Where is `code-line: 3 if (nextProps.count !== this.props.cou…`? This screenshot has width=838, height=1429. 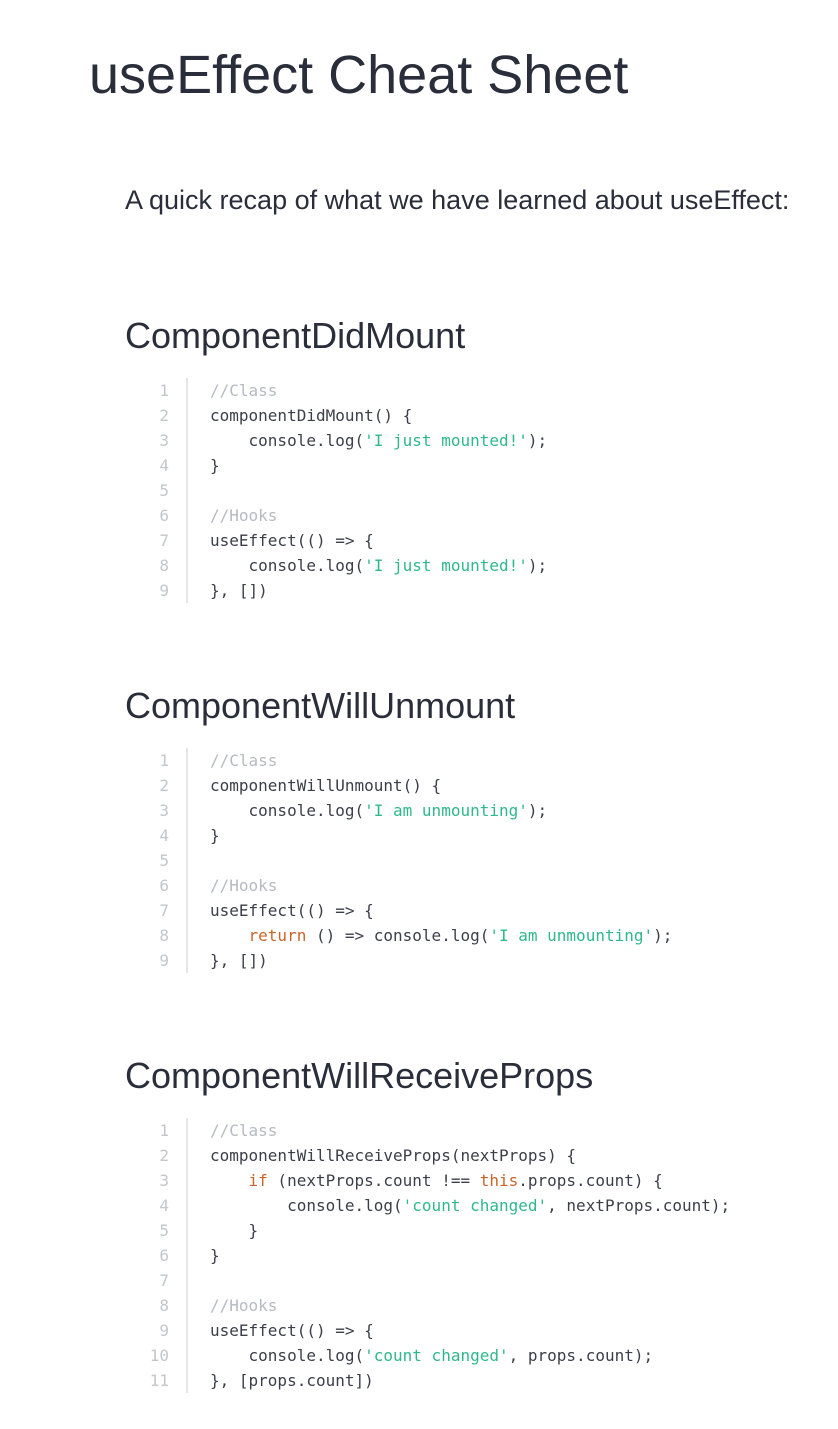 code-line: 3 if (nextProps.count !== this.props.cou… is located at coordinates (475, 1180).